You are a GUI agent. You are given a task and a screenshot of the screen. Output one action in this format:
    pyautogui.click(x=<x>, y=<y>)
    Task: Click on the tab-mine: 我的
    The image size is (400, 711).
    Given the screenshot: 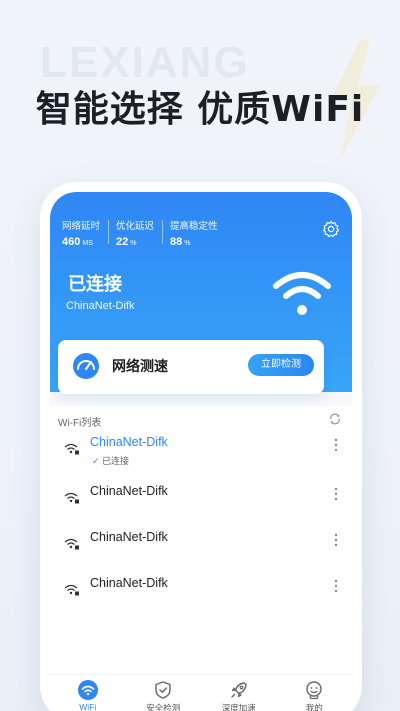 What is the action you would take?
    pyautogui.click(x=315, y=693)
    